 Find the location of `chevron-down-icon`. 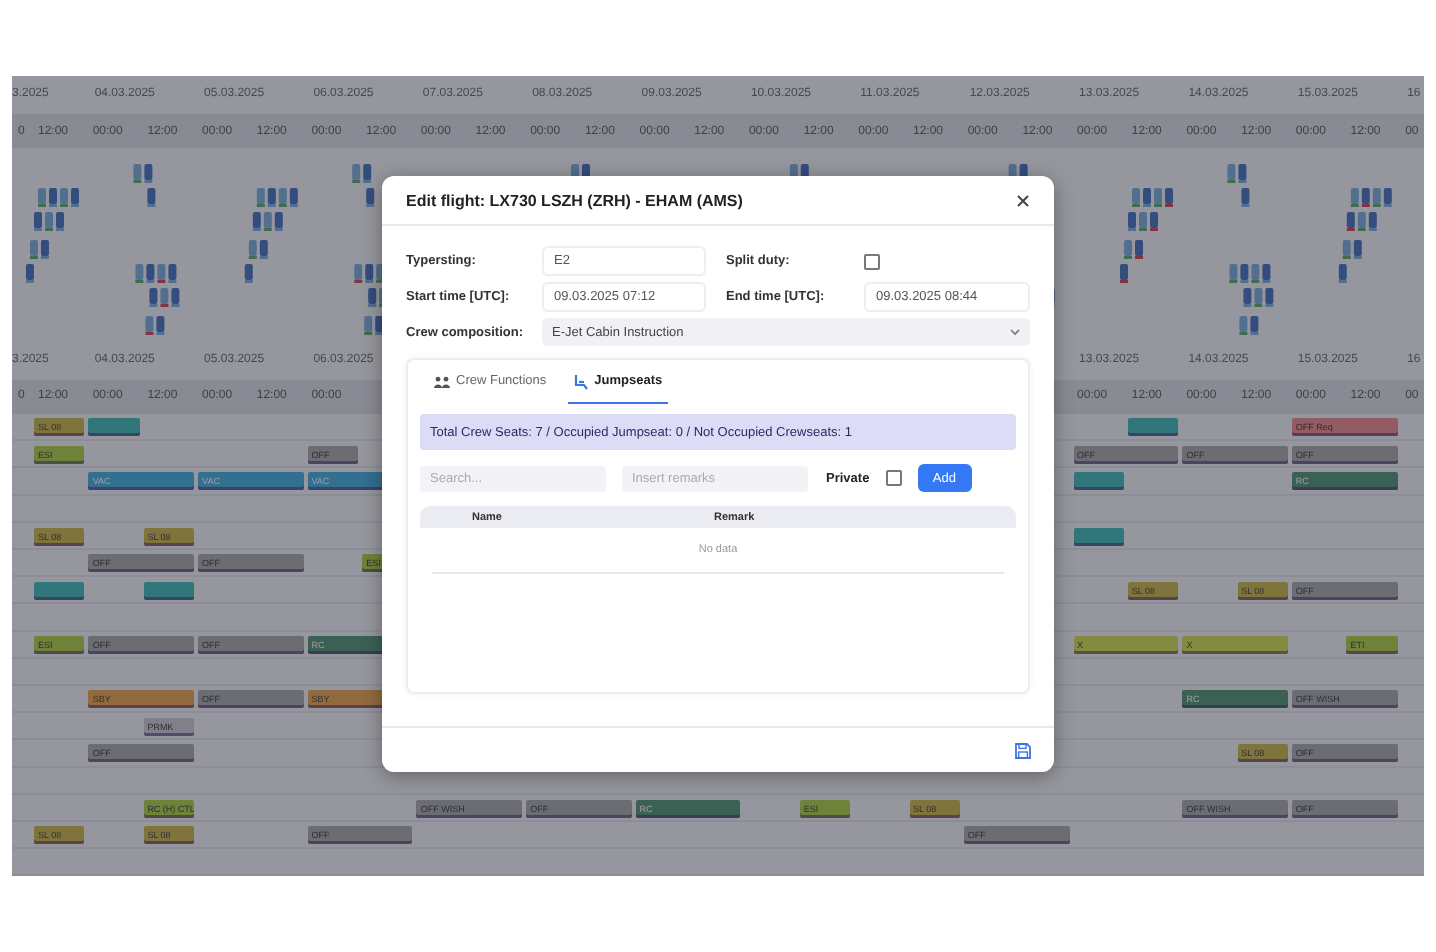

chevron-down-icon is located at coordinates (1015, 332).